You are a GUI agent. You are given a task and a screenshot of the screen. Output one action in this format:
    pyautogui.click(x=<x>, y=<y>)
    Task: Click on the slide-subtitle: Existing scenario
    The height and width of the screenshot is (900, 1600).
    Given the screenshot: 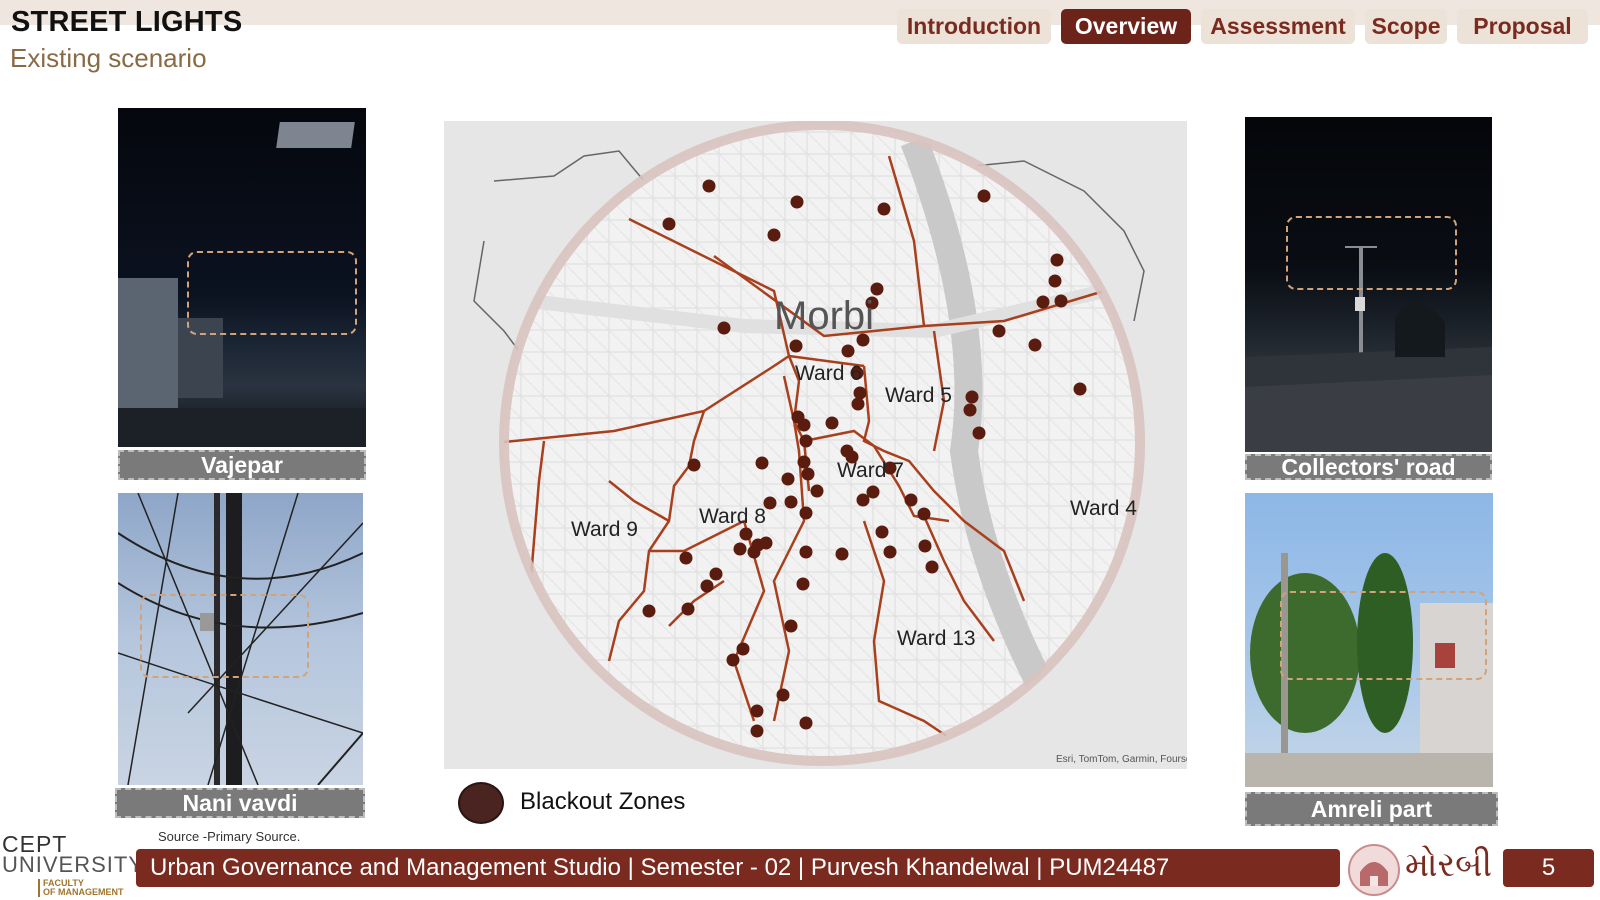 What is the action you would take?
    pyautogui.click(x=108, y=58)
    